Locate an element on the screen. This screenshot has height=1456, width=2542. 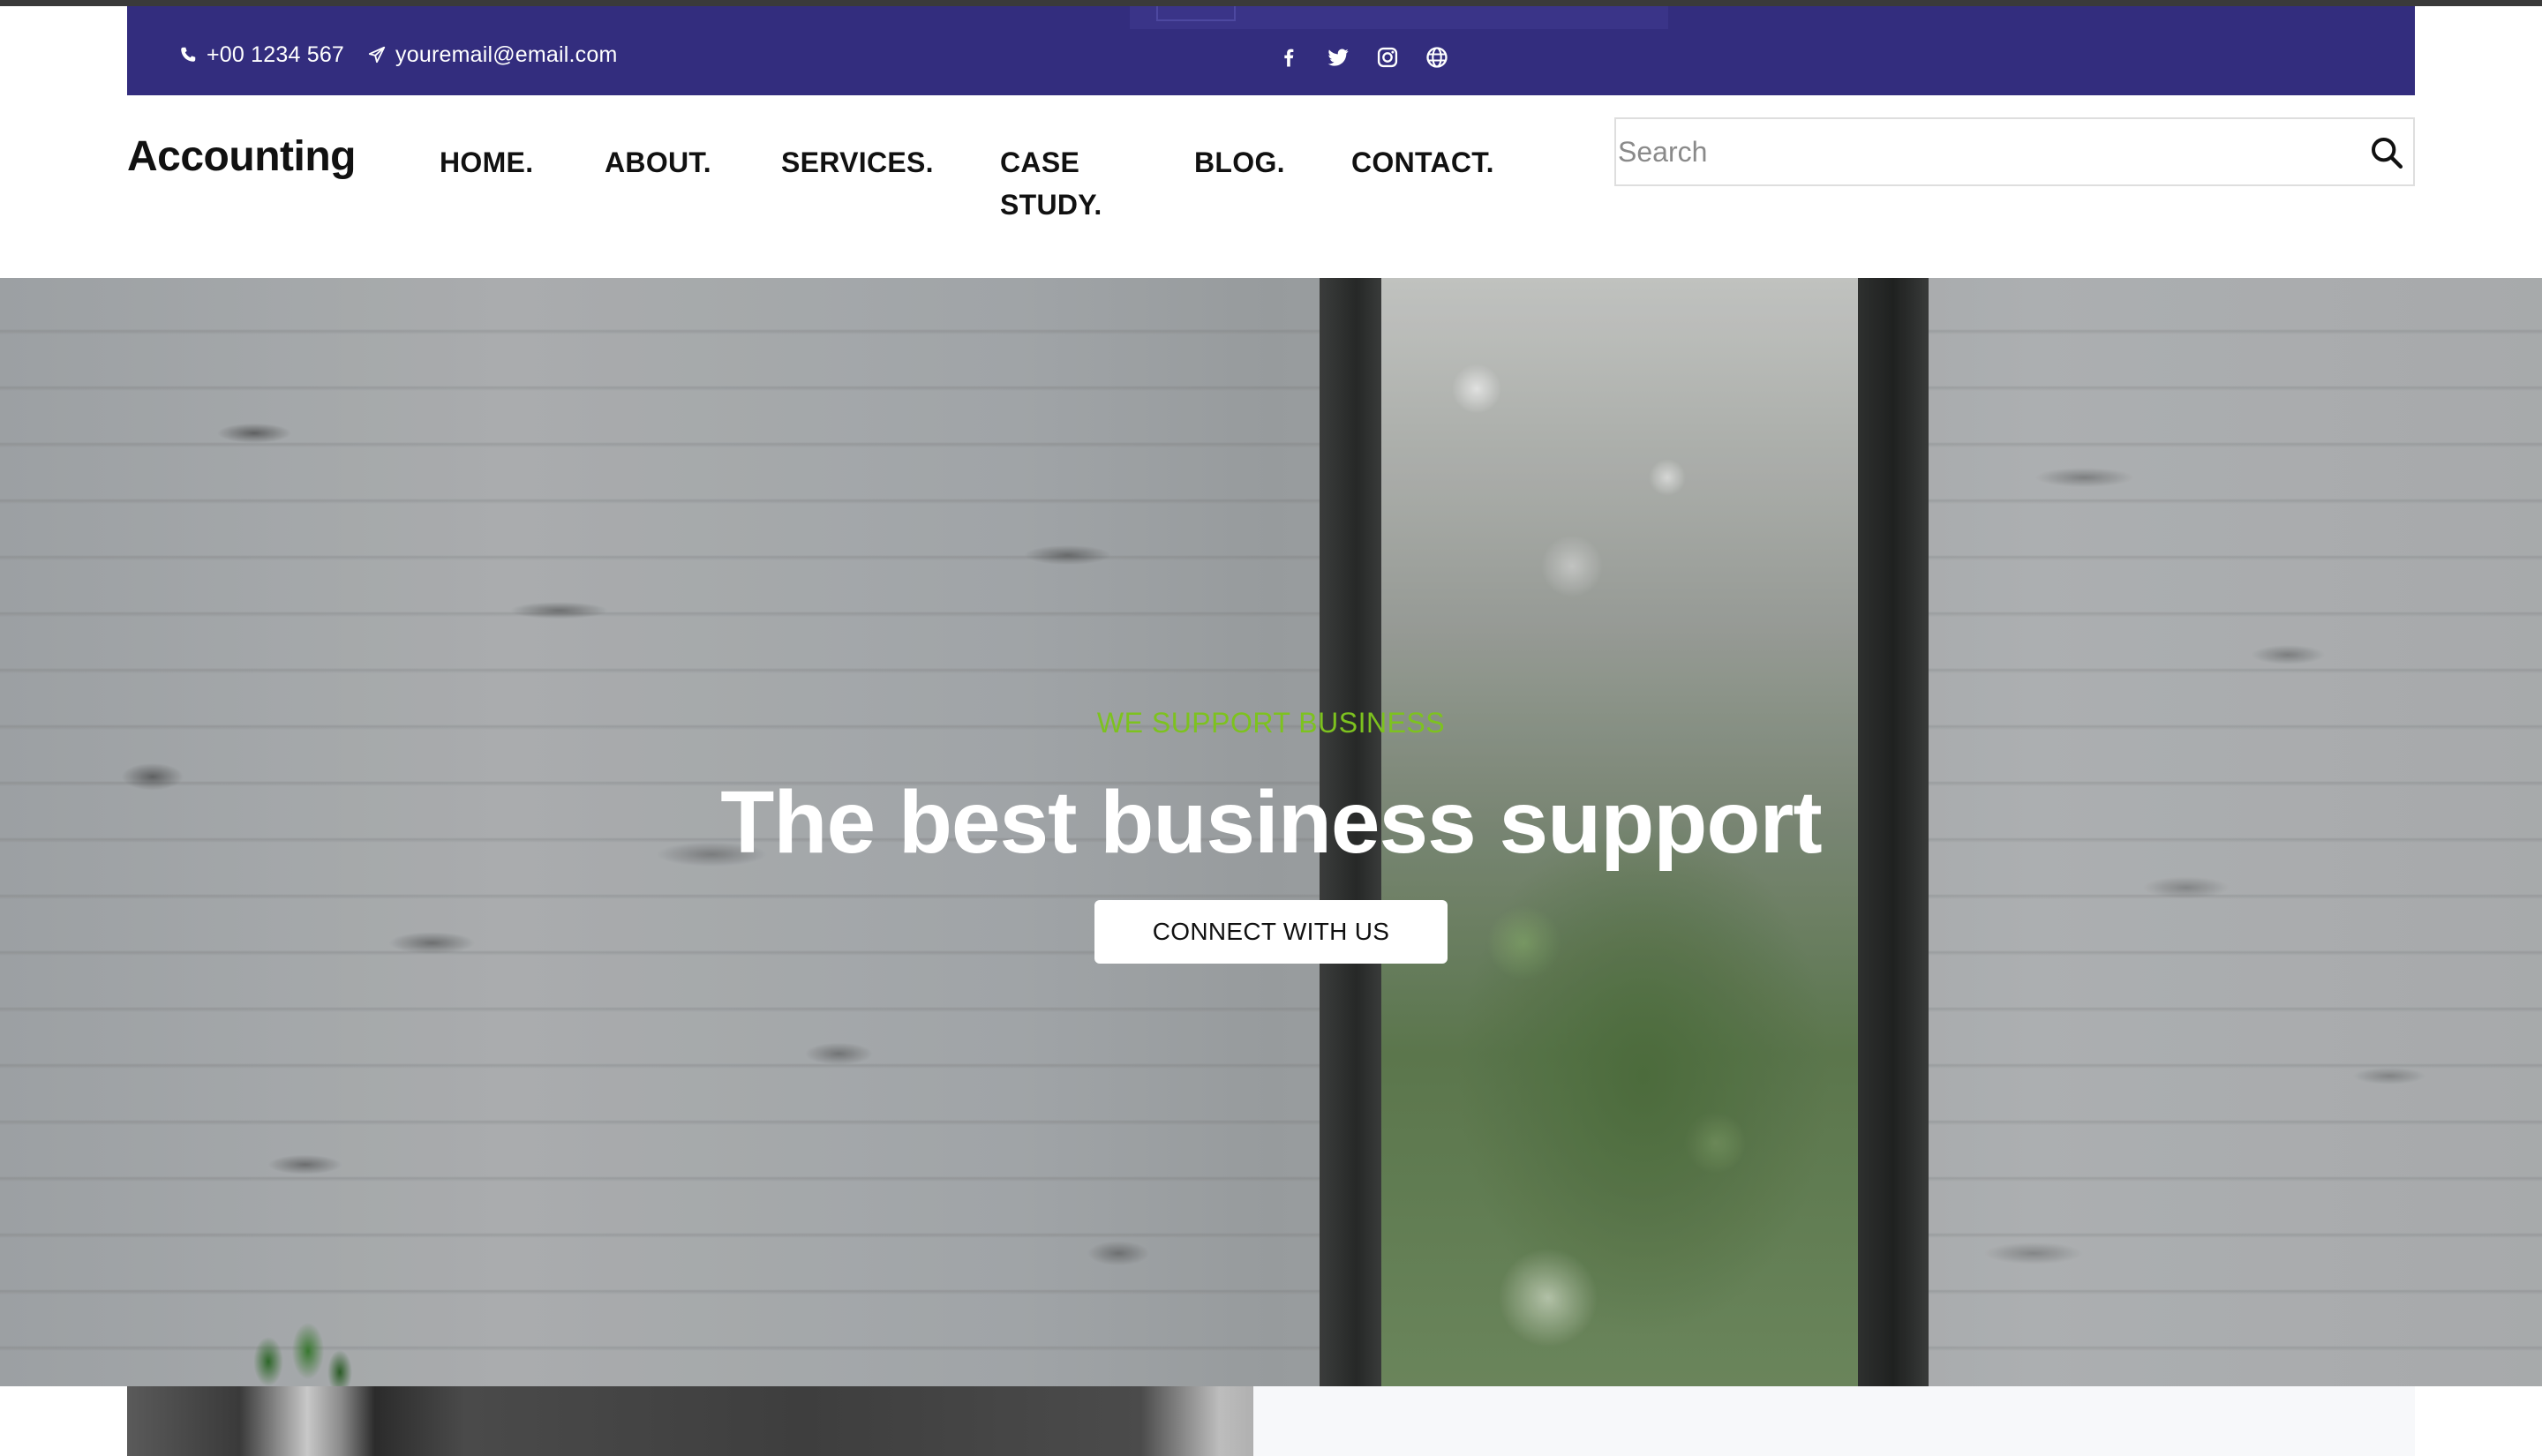
section-panel is located at coordinates (1834, 1421).